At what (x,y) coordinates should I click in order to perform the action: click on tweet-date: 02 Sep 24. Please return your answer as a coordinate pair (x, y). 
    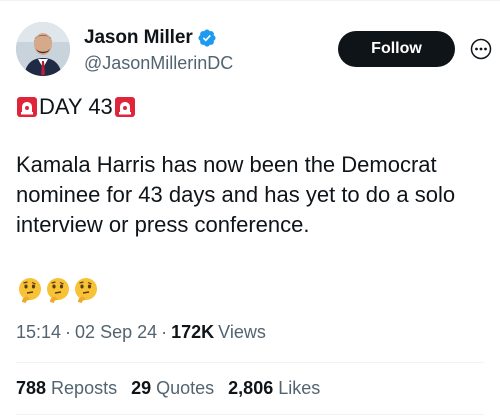
    Looking at the image, I should click on (116, 332).